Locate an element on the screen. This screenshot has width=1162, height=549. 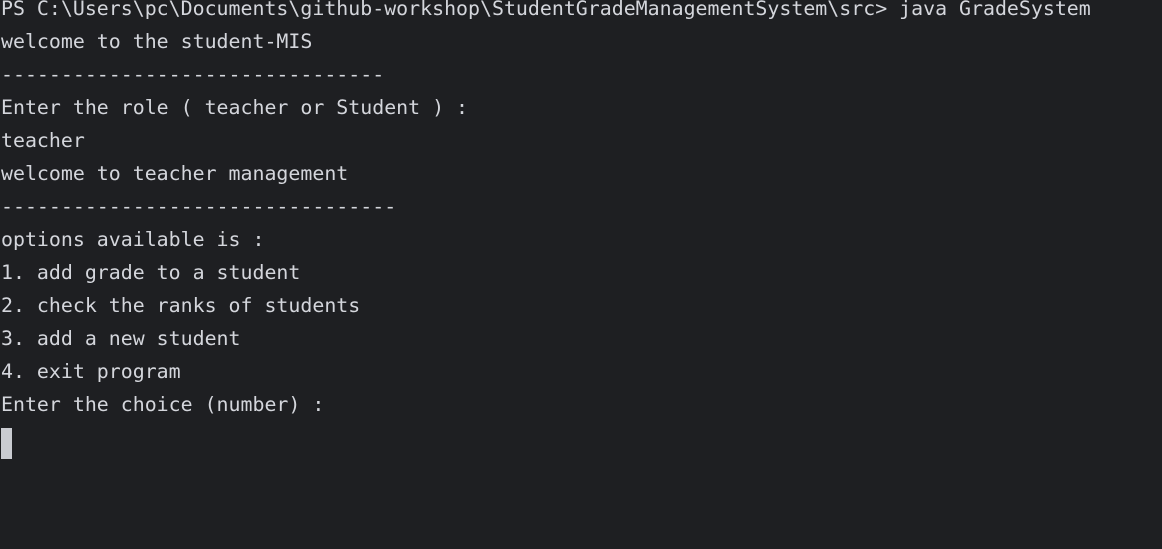
terminal-prompt-line: Enter the role ( teacher or Student ) : is located at coordinates (235, 107).